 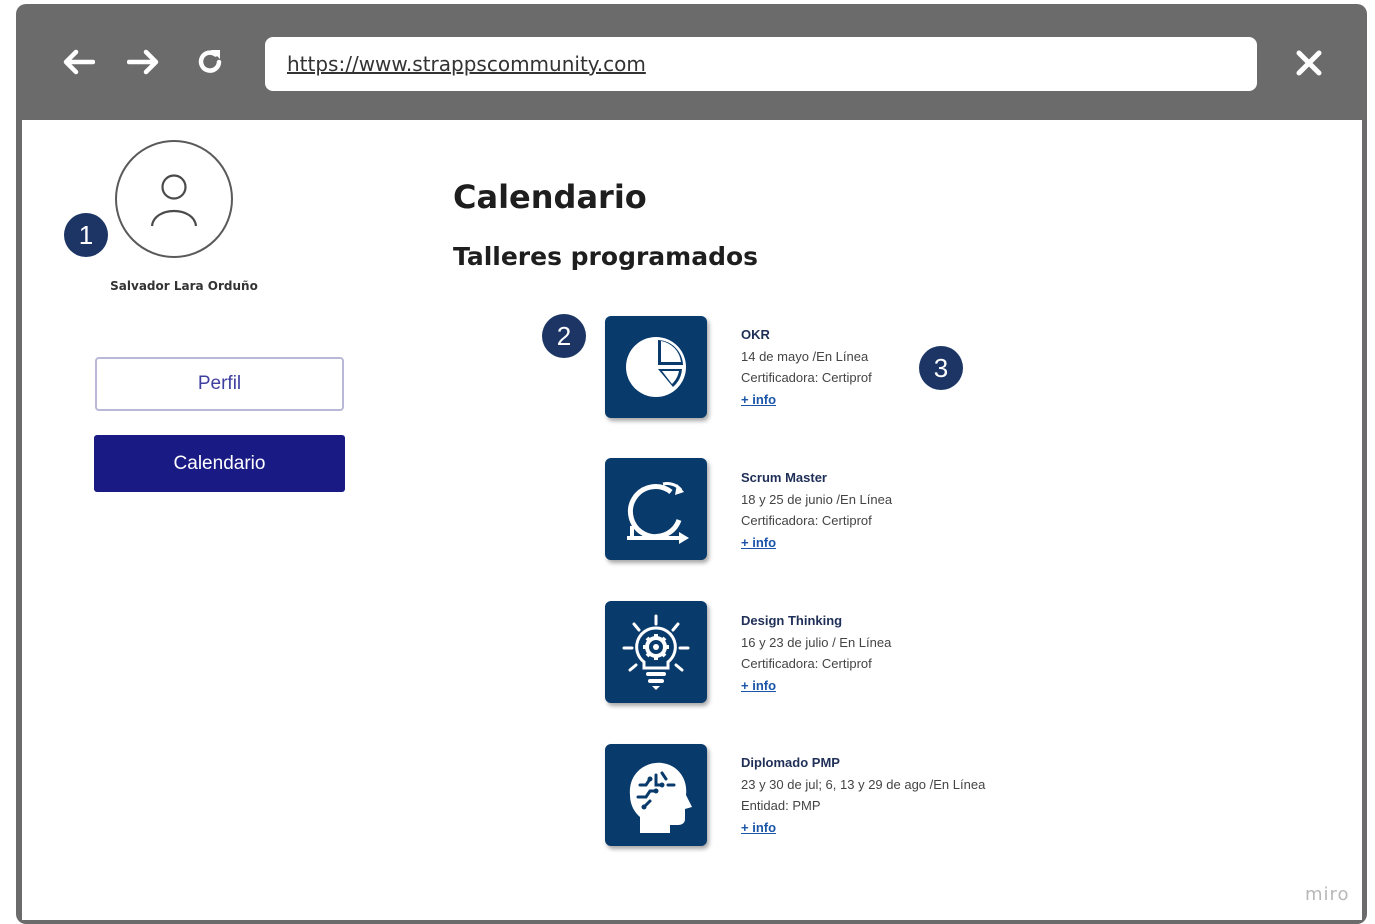 What do you see at coordinates (219, 384) in the screenshot?
I see `perfil-button: Perfil` at bounding box center [219, 384].